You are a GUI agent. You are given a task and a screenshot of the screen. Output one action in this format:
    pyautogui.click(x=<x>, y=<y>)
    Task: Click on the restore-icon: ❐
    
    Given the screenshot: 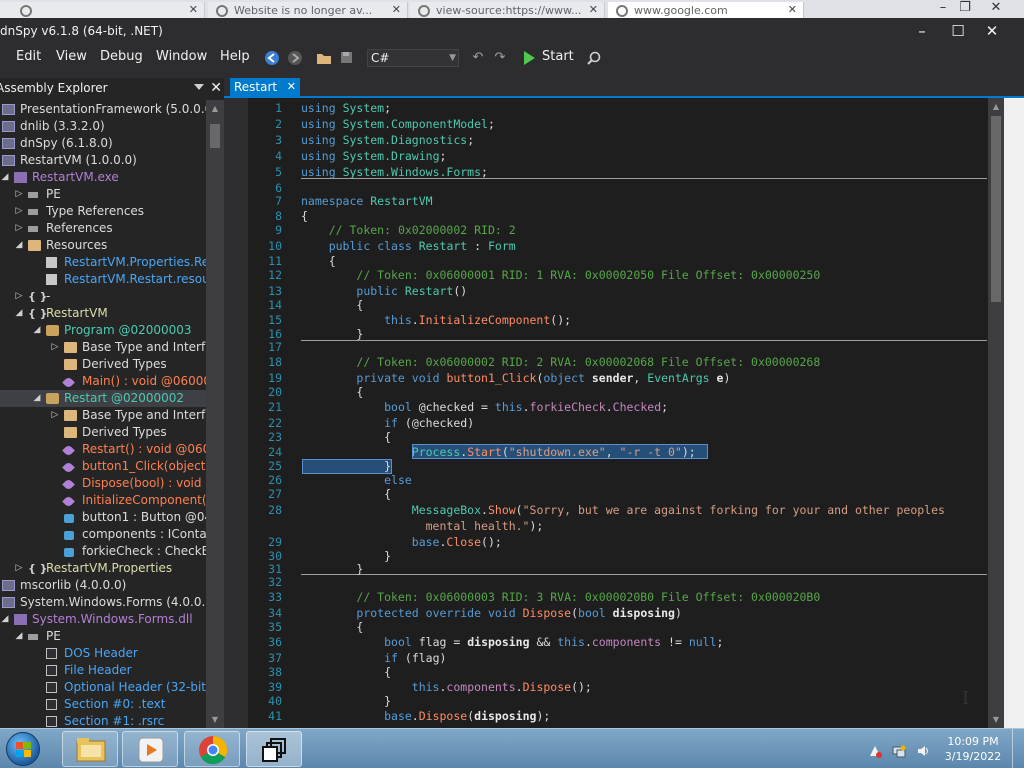 What is the action you would take?
    pyautogui.click(x=965, y=9)
    